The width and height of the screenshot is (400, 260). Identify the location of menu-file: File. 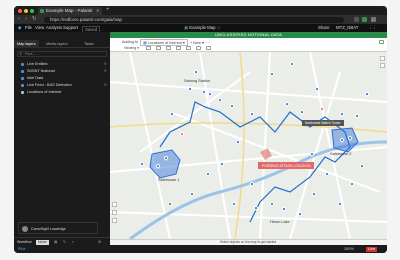
(28, 28).